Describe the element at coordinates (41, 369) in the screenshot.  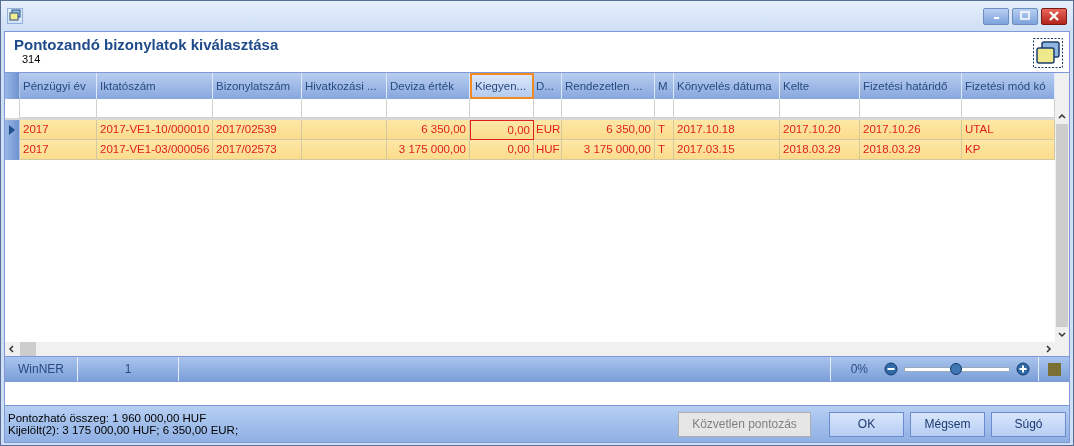
I see `status-panel: WinNER` at that location.